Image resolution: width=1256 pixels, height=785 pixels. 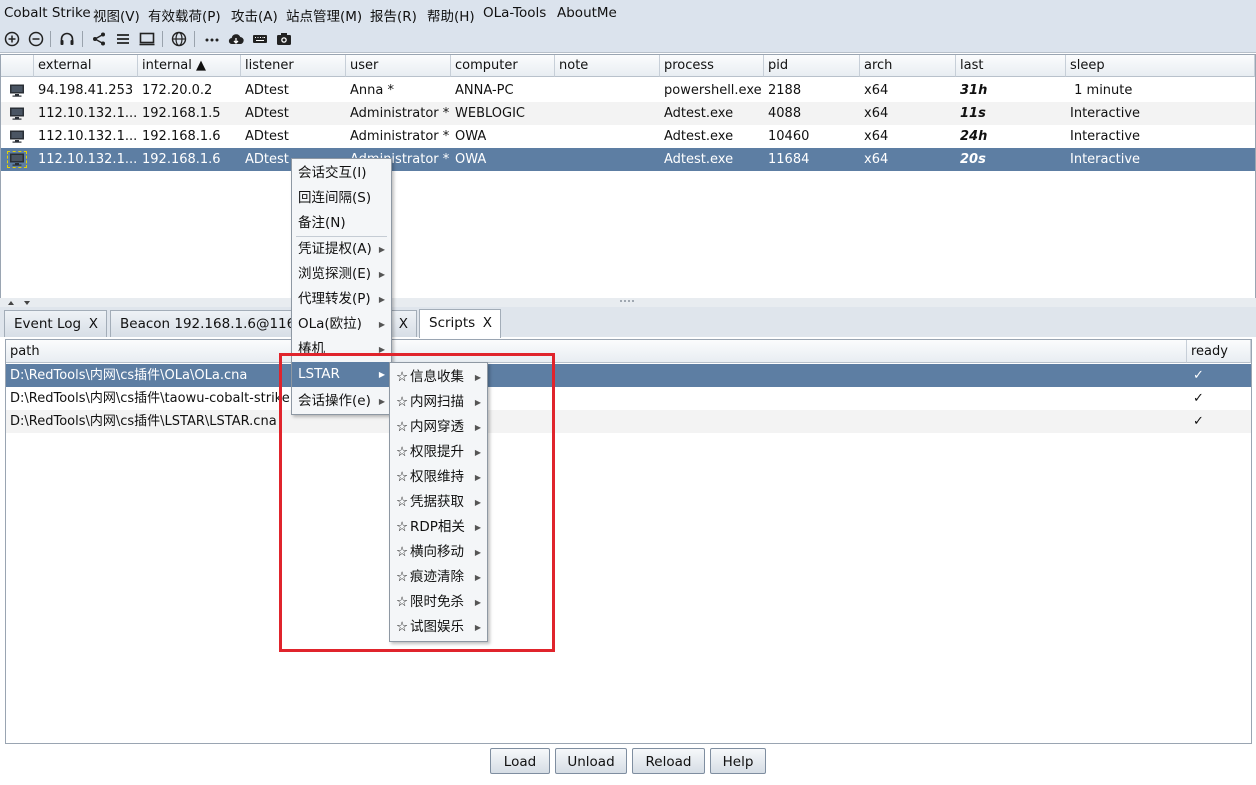 What do you see at coordinates (47, 13) in the screenshot?
I see `menu-cobalt-strike: Cobalt Strike` at bounding box center [47, 13].